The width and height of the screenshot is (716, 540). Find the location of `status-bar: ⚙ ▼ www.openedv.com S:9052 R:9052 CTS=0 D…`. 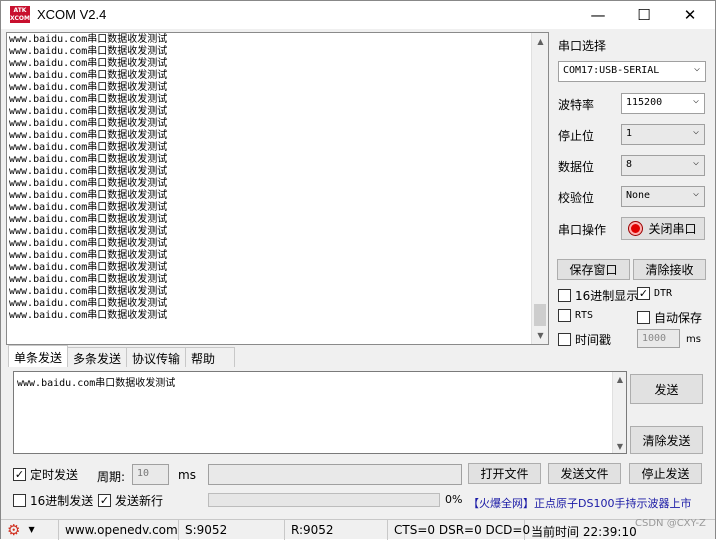

status-bar: ⚙ ▼ www.openedv.com S:9052 R:9052 CTS=0 D… is located at coordinates (358, 529).